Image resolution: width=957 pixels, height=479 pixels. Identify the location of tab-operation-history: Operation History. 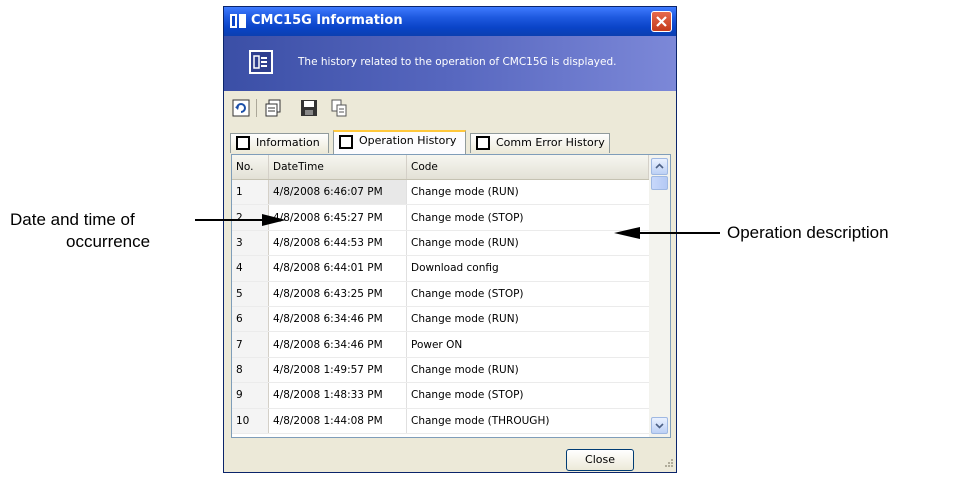
(399, 142).